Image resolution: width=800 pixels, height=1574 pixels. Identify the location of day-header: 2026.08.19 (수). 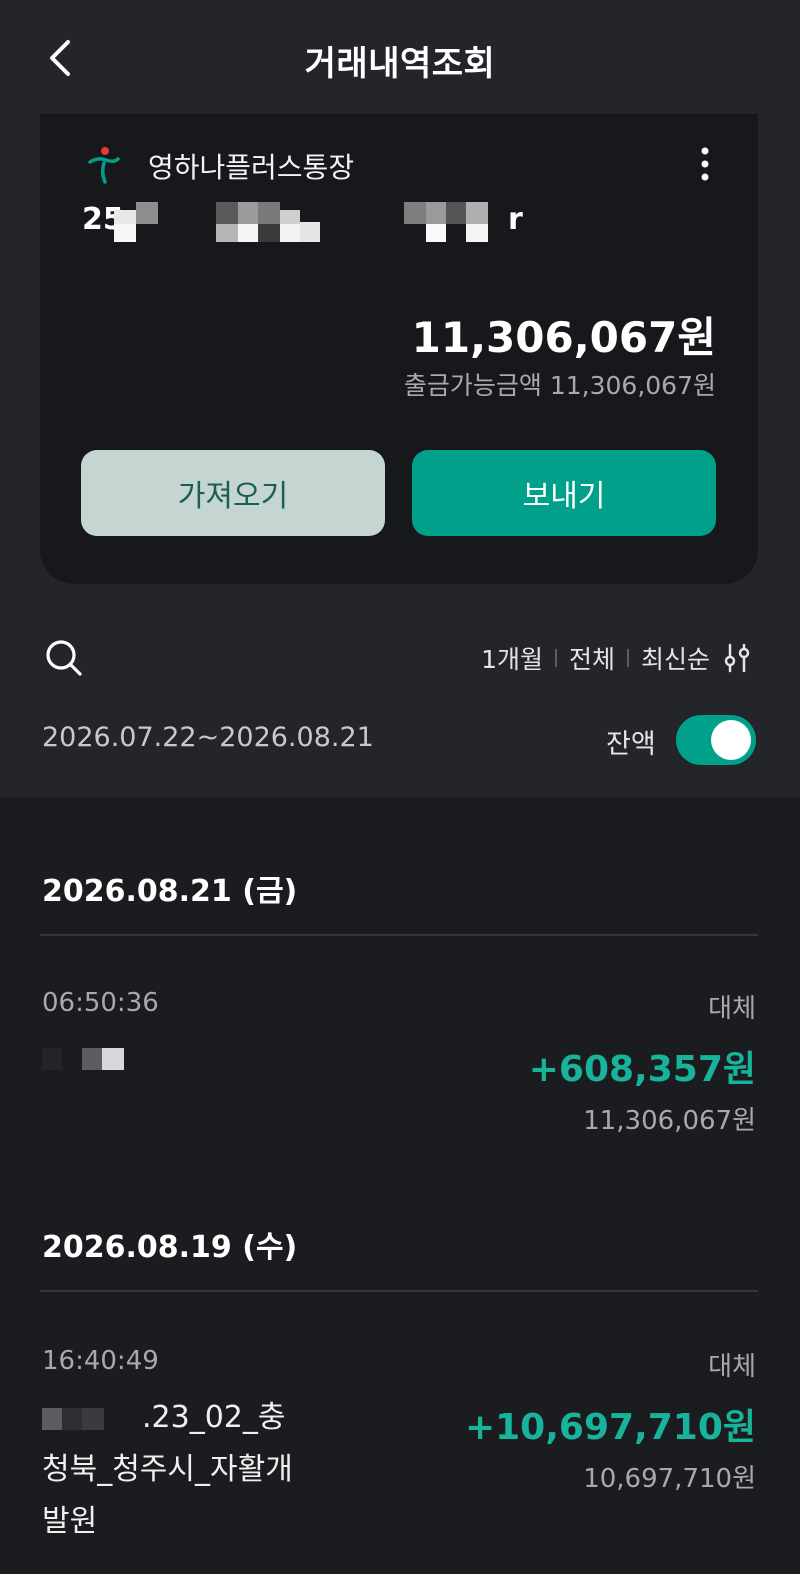
(170, 1247).